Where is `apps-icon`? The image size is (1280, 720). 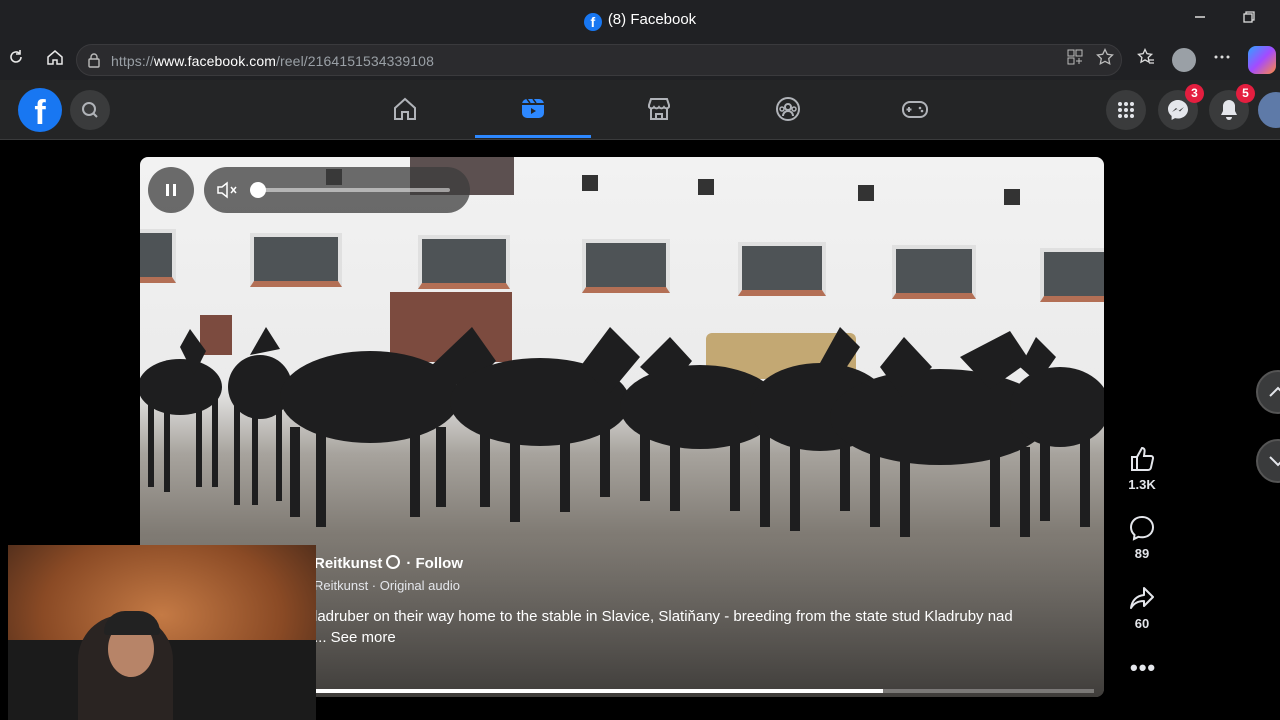 apps-icon is located at coordinates (1075, 60).